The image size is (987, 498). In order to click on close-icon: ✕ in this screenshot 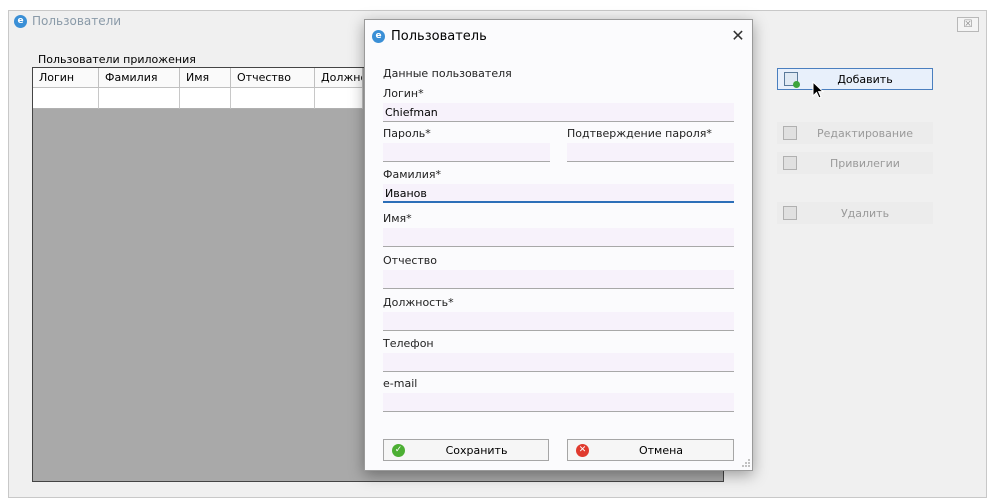, I will do `click(738, 36)`.